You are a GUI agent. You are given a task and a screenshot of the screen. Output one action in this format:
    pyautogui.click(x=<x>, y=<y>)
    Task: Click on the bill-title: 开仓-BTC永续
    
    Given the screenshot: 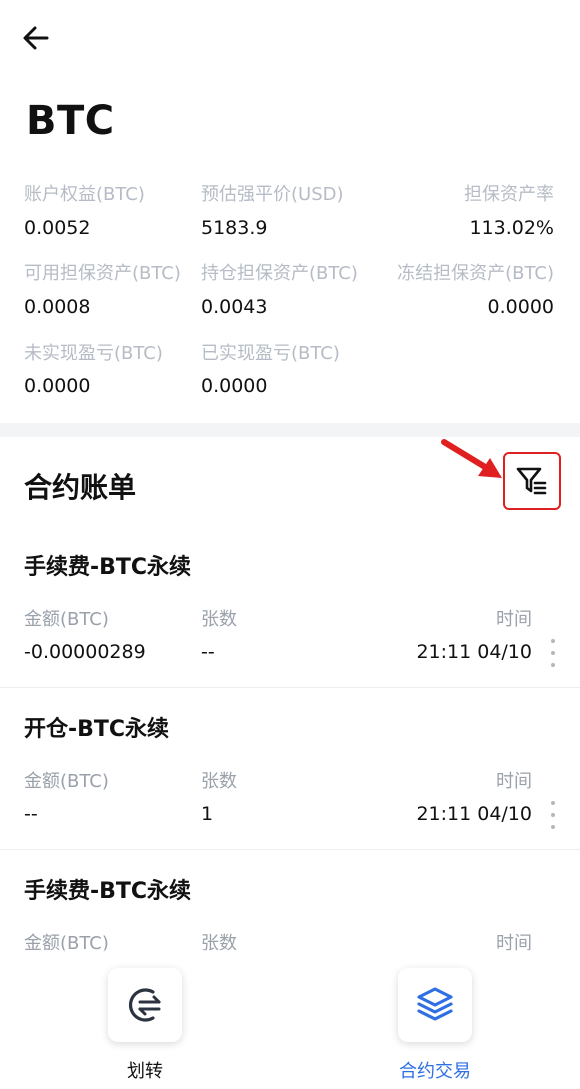 What is the action you would take?
    pyautogui.click(x=97, y=729)
    